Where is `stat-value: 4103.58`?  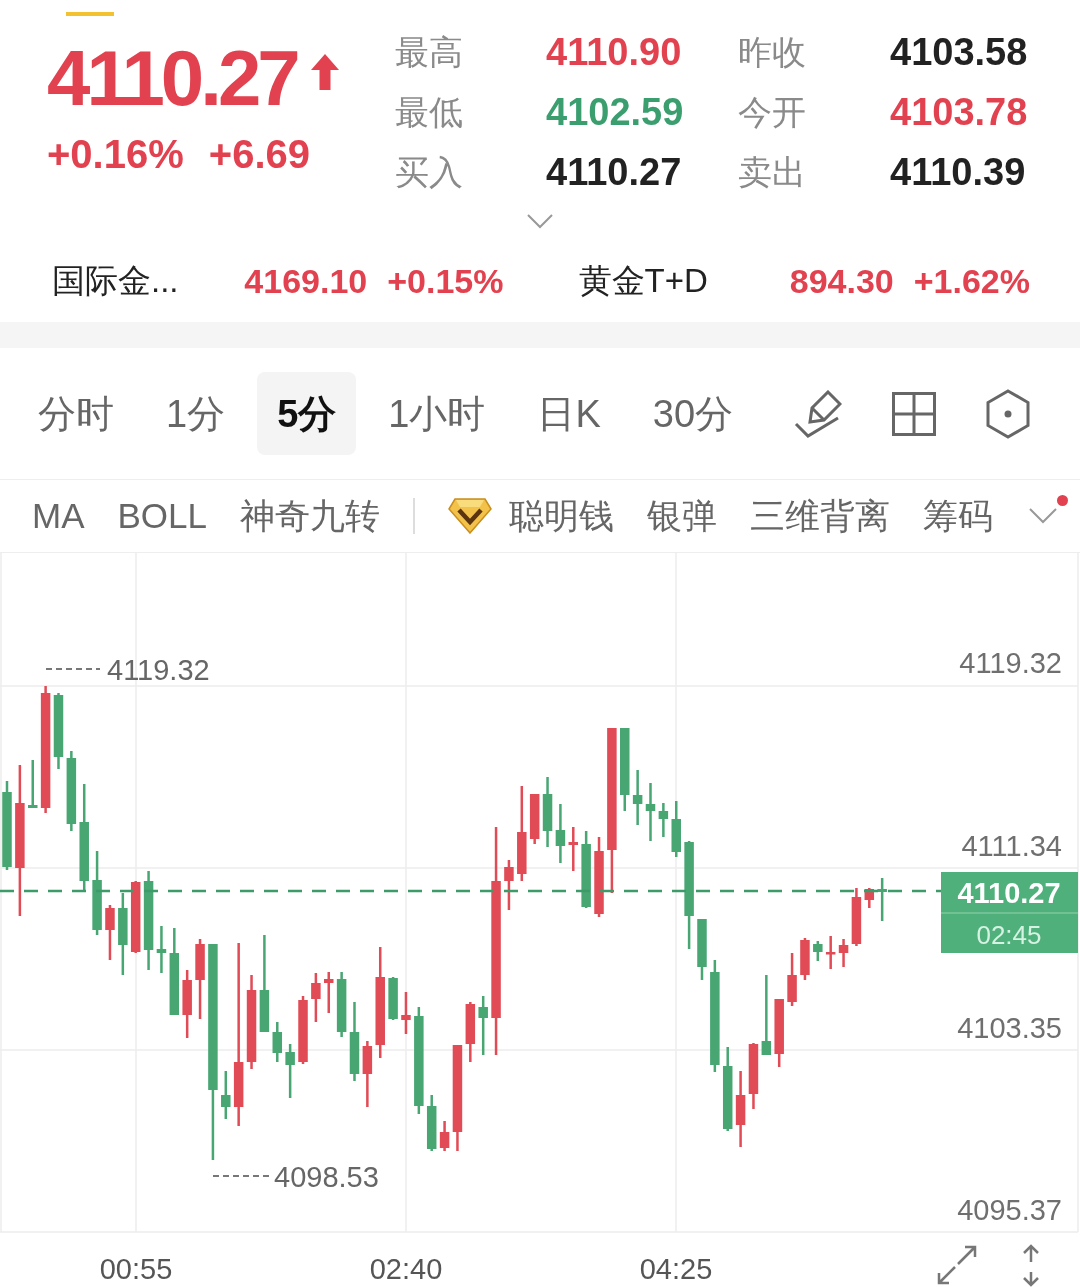 stat-value: 4103.58 is located at coordinates (959, 52).